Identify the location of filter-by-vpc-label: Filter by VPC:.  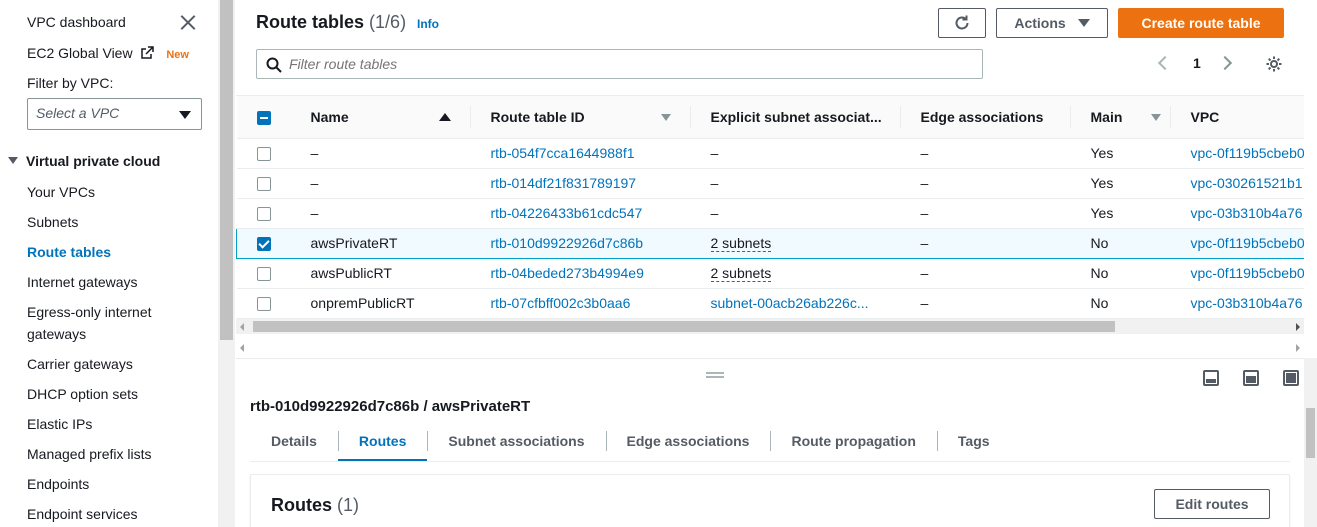
(70, 83).